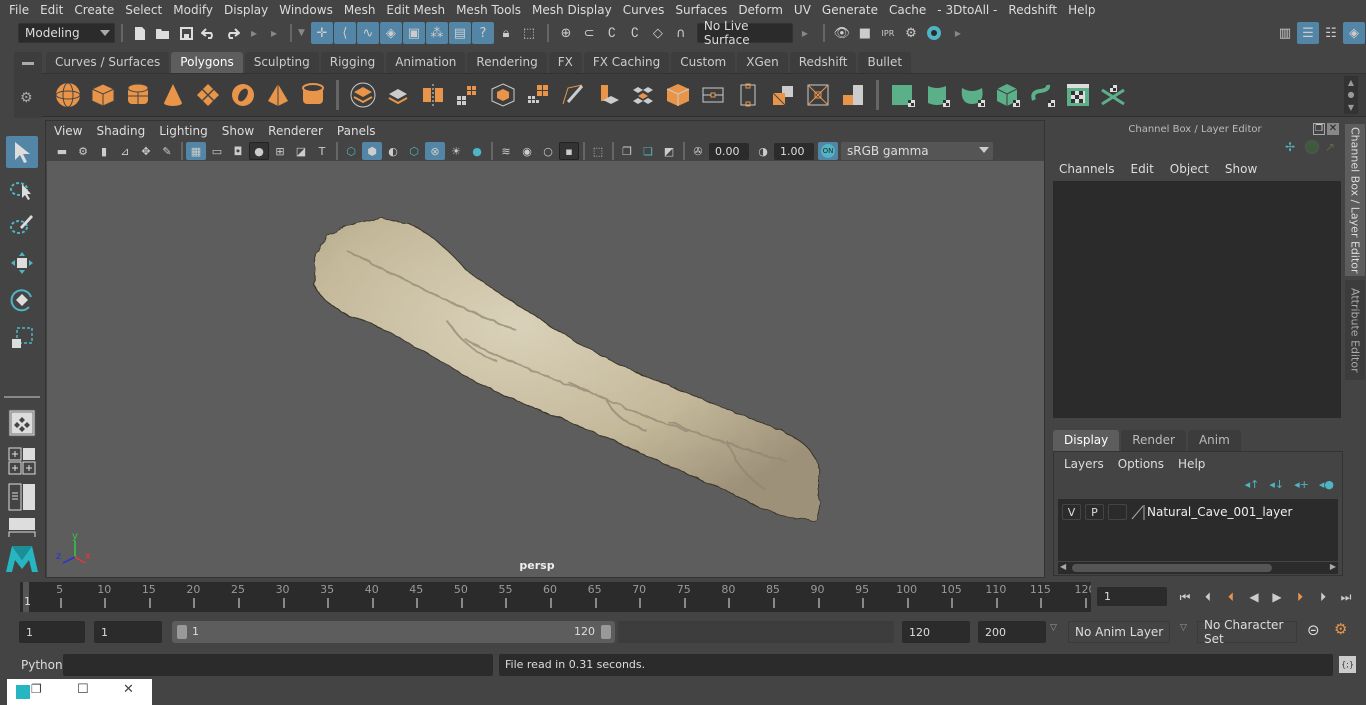 The width and height of the screenshot is (1366, 705). I want to click on restore-icon: ❐, so click(36, 689).